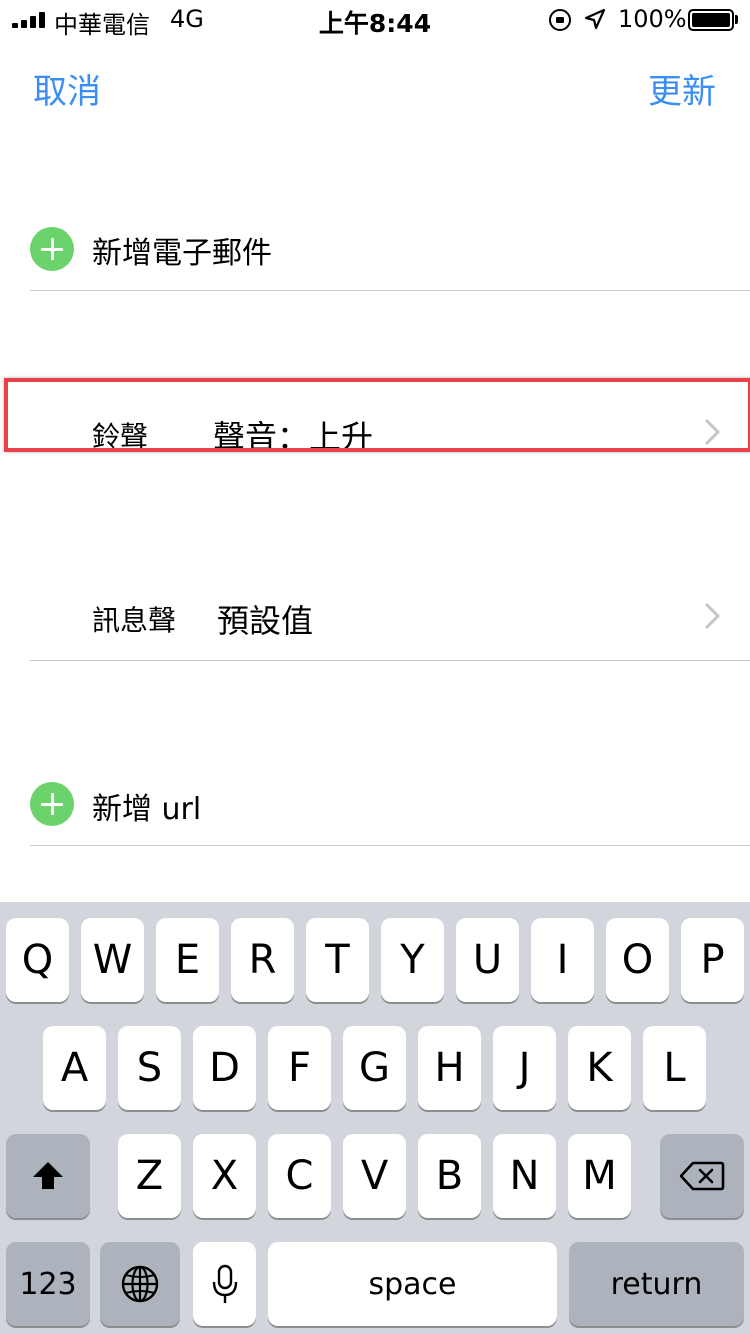 This screenshot has width=750, height=1334. Describe the element at coordinates (375, 617) in the screenshot. I see `text-tone-row: 訊息聲 預設值` at that location.